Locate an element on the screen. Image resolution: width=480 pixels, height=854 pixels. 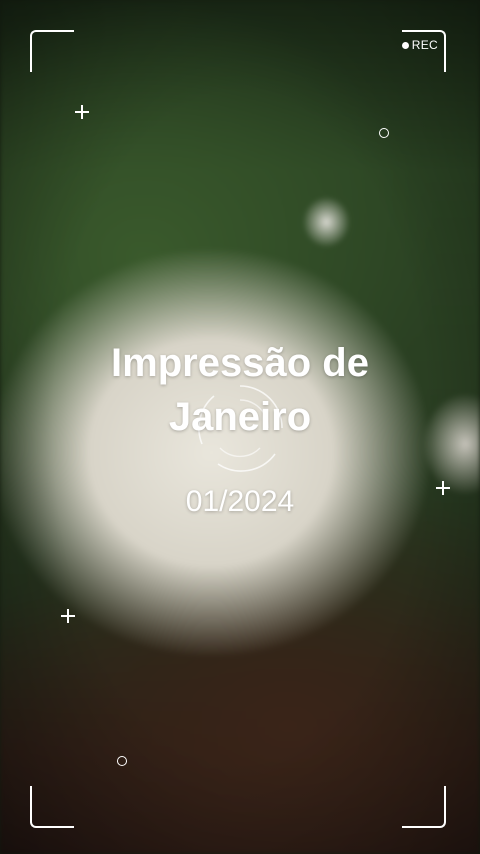
title-line-2: Janeiro is located at coordinates (240, 417).